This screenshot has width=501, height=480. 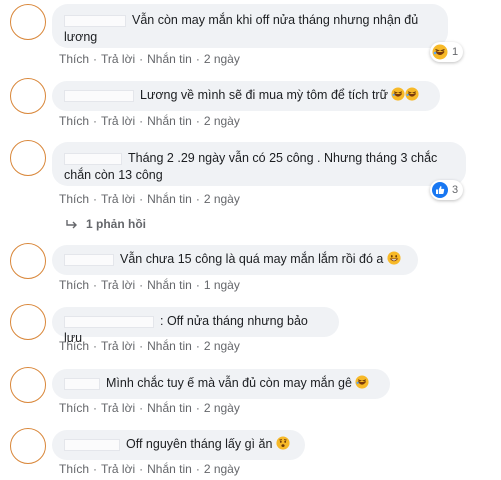 I want to click on sad-emoji-icon, so click(x=283, y=443).